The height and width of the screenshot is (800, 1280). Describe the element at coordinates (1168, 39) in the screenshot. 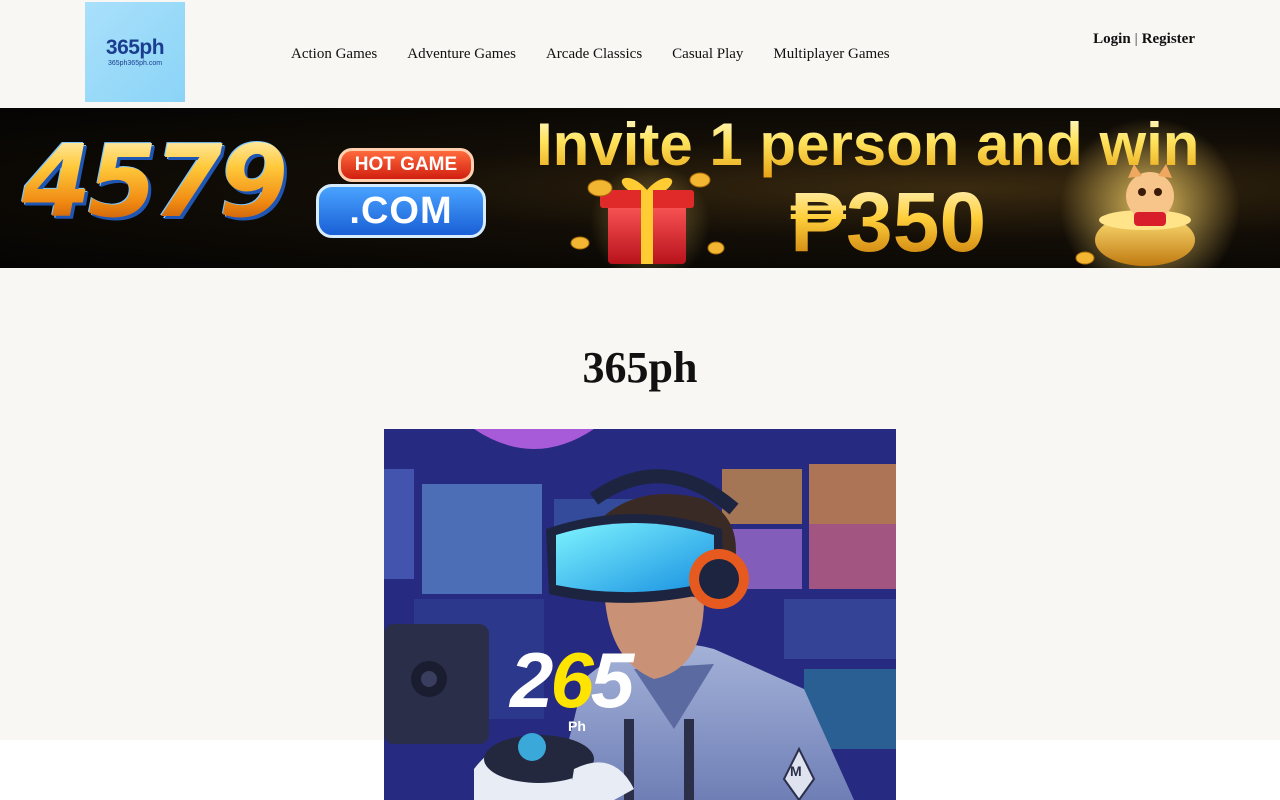

I see `register-link: Register` at that location.